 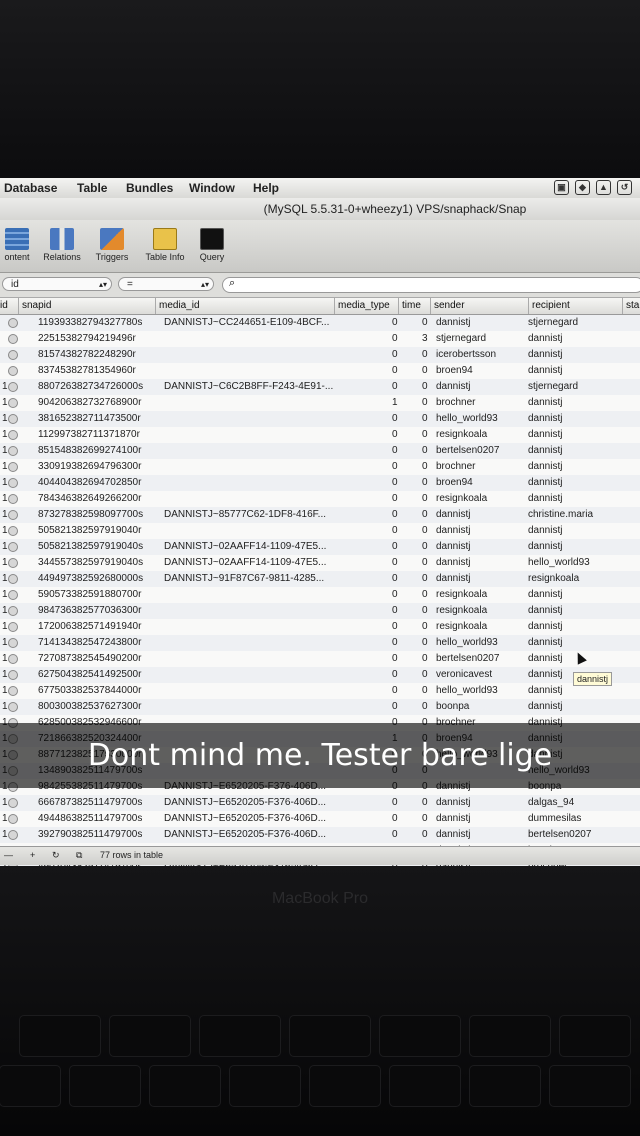 I want to click on cell-snapid: 880726382734726000s, so click(x=90, y=386).